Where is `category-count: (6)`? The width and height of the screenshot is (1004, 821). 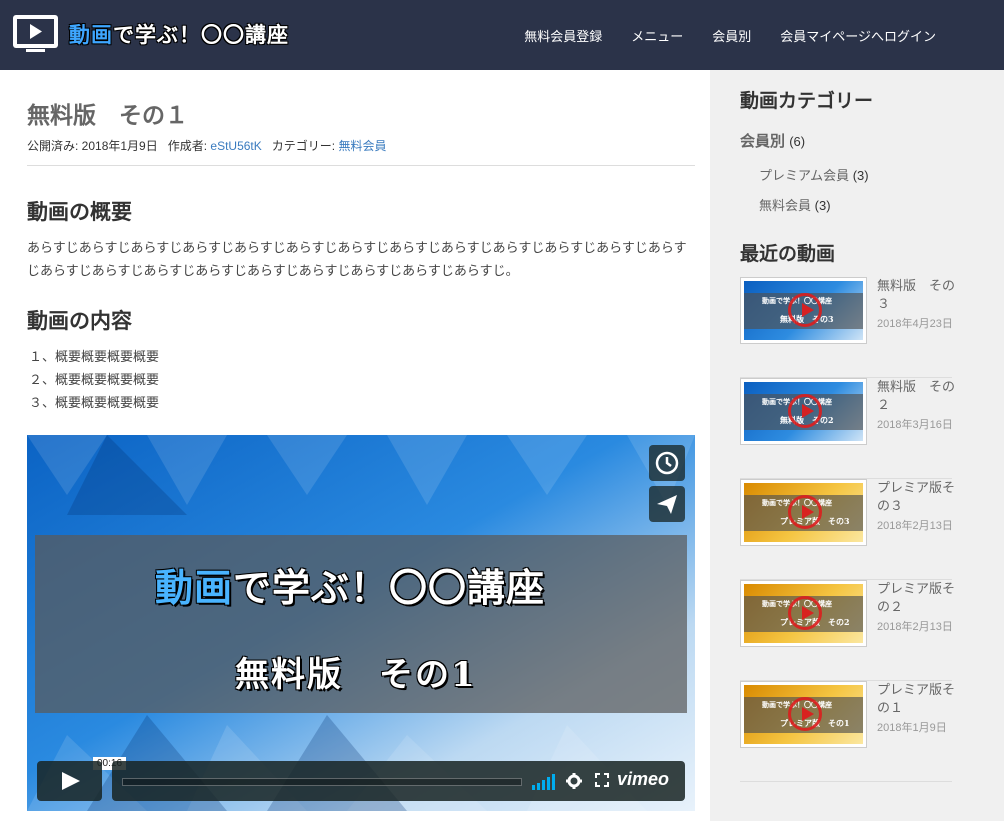 category-count: (6) is located at coordinates (797, 141).